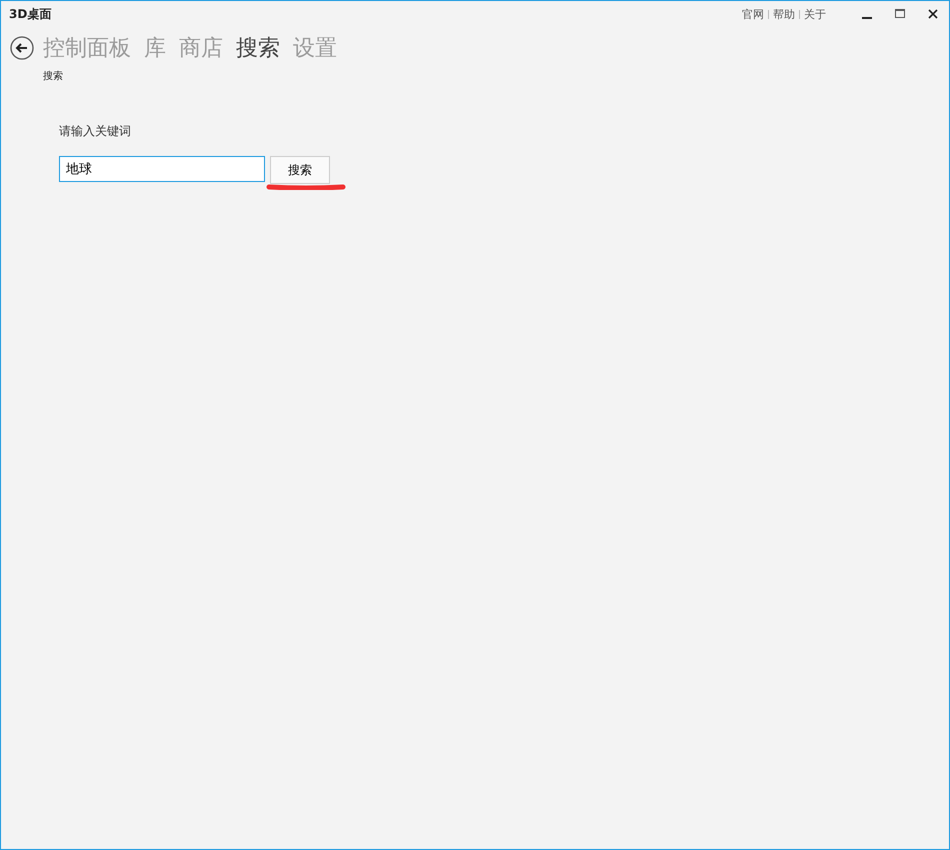 Image resolution: width=950 pixels, height=850 pixels. Describe the element at coordinates (784, 14) in the screenshot. I see `title-link: 帮助` at that location.